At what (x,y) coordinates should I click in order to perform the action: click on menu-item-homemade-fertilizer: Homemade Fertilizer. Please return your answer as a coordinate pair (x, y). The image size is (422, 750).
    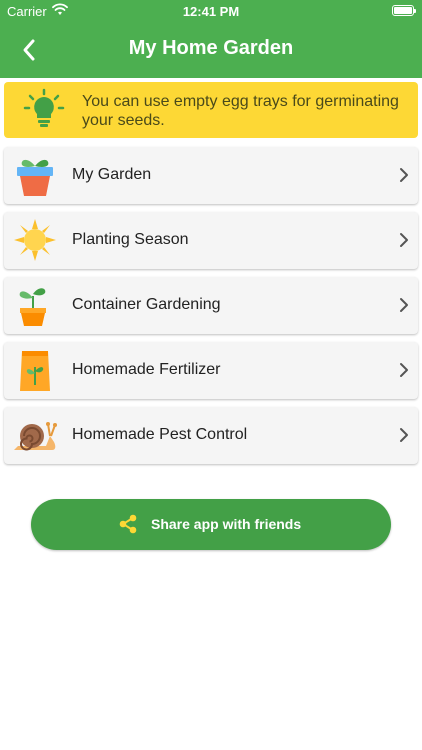
    Looking at the image, I should click on (211, 370).